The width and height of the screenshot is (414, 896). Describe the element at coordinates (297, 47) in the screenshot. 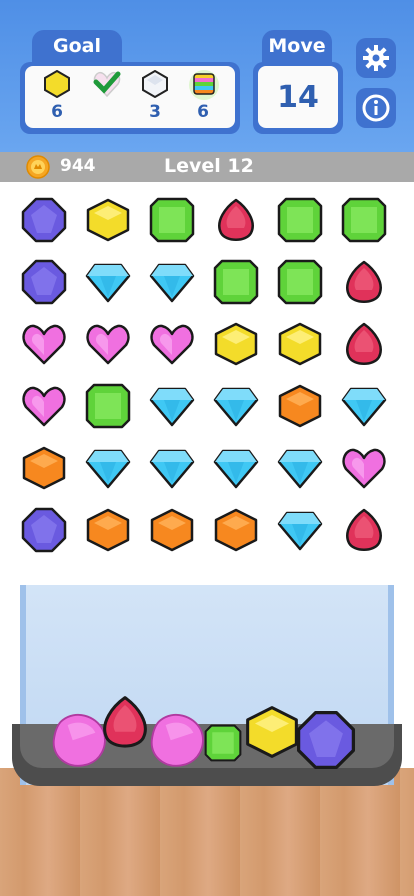

I see `move-label: Move` at that location.